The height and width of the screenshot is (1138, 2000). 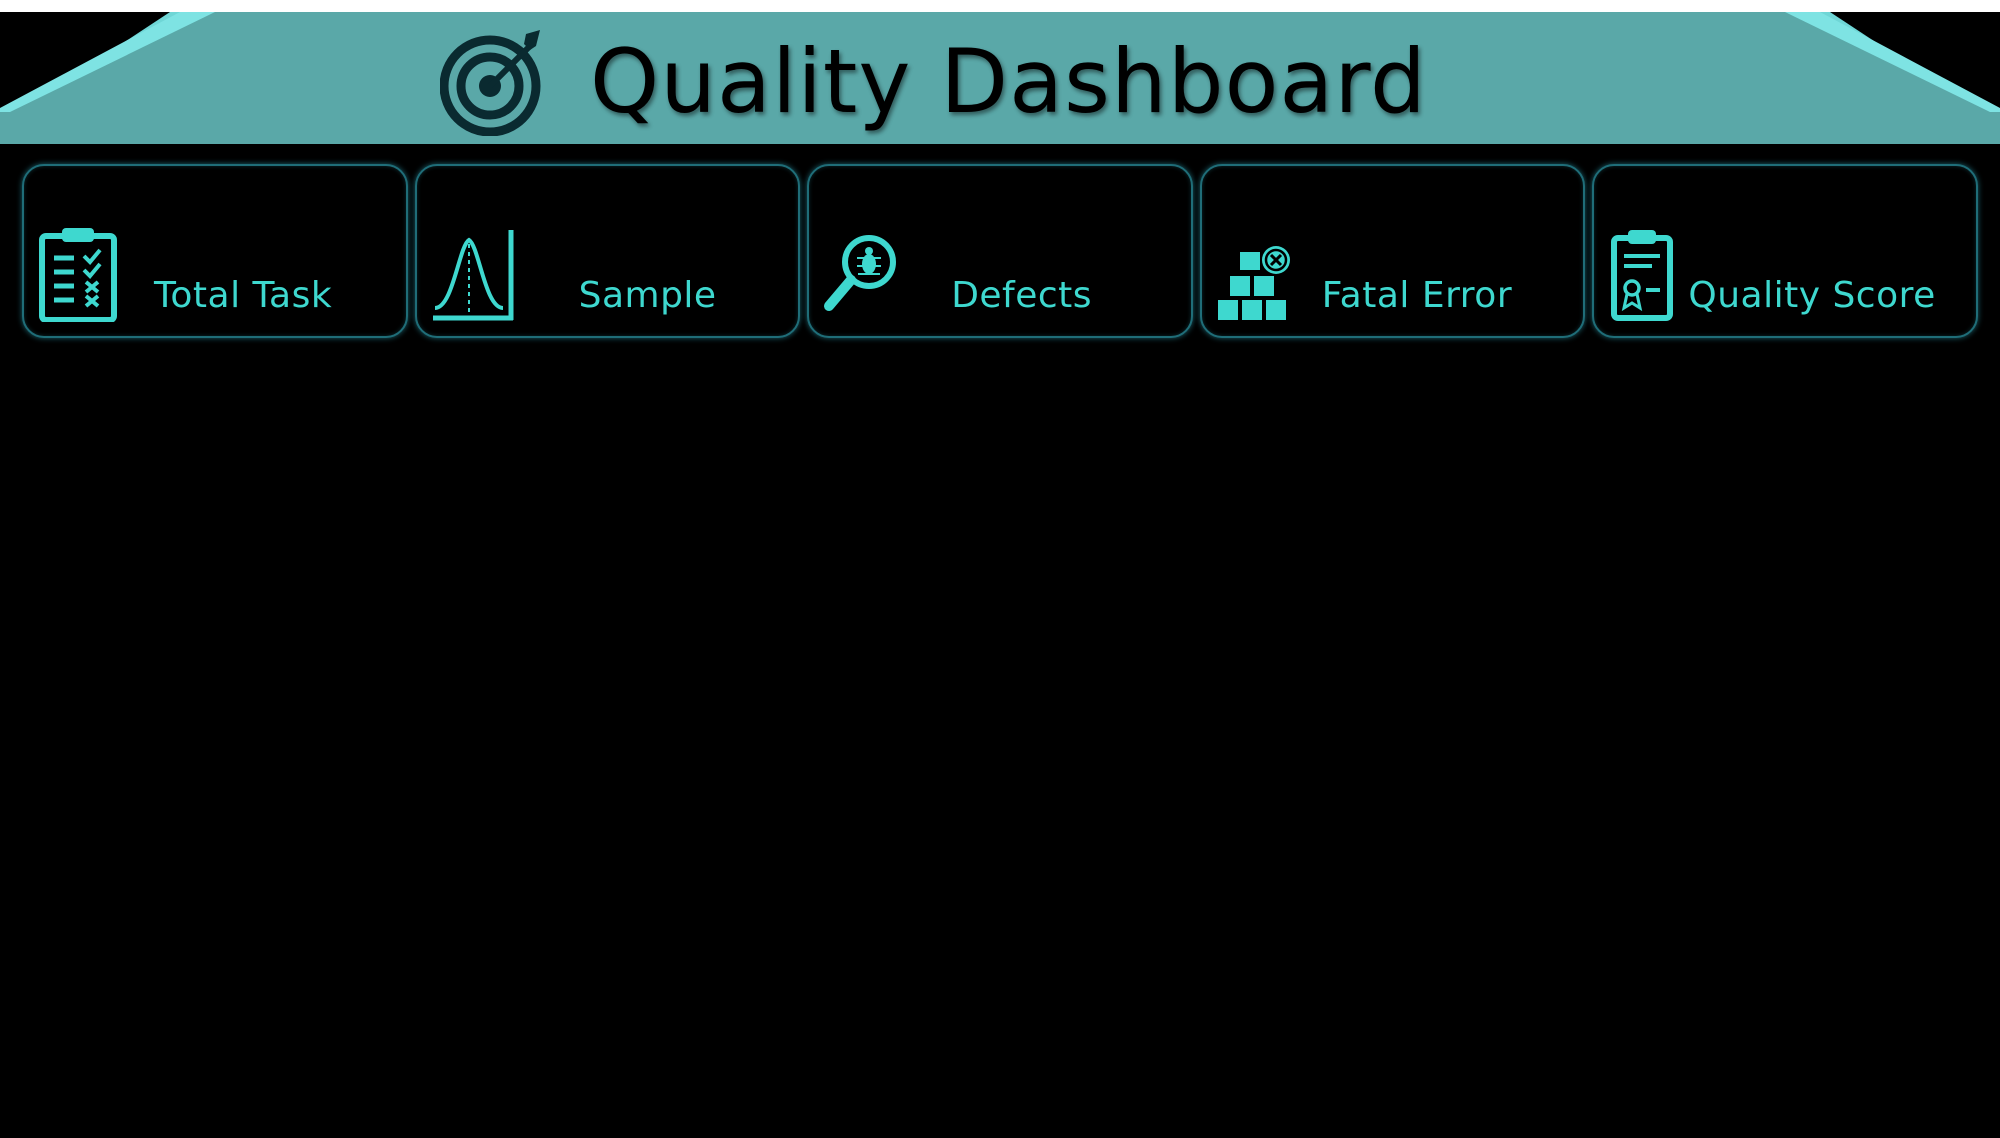 I want to click on title-group: Quality Dashboard, so click(x=933, y=83).